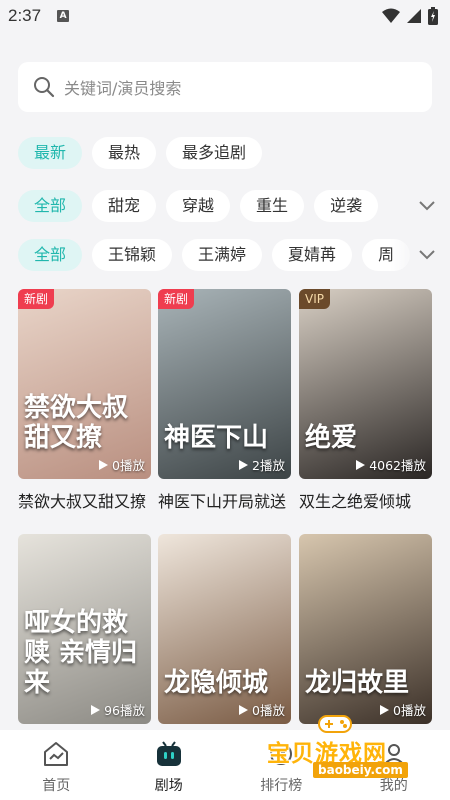 The width and height of the screenshot is (450, 800). I want to click on drama-poster: 哑女的救赎 亲情归来 96播放, so click(84, 629).